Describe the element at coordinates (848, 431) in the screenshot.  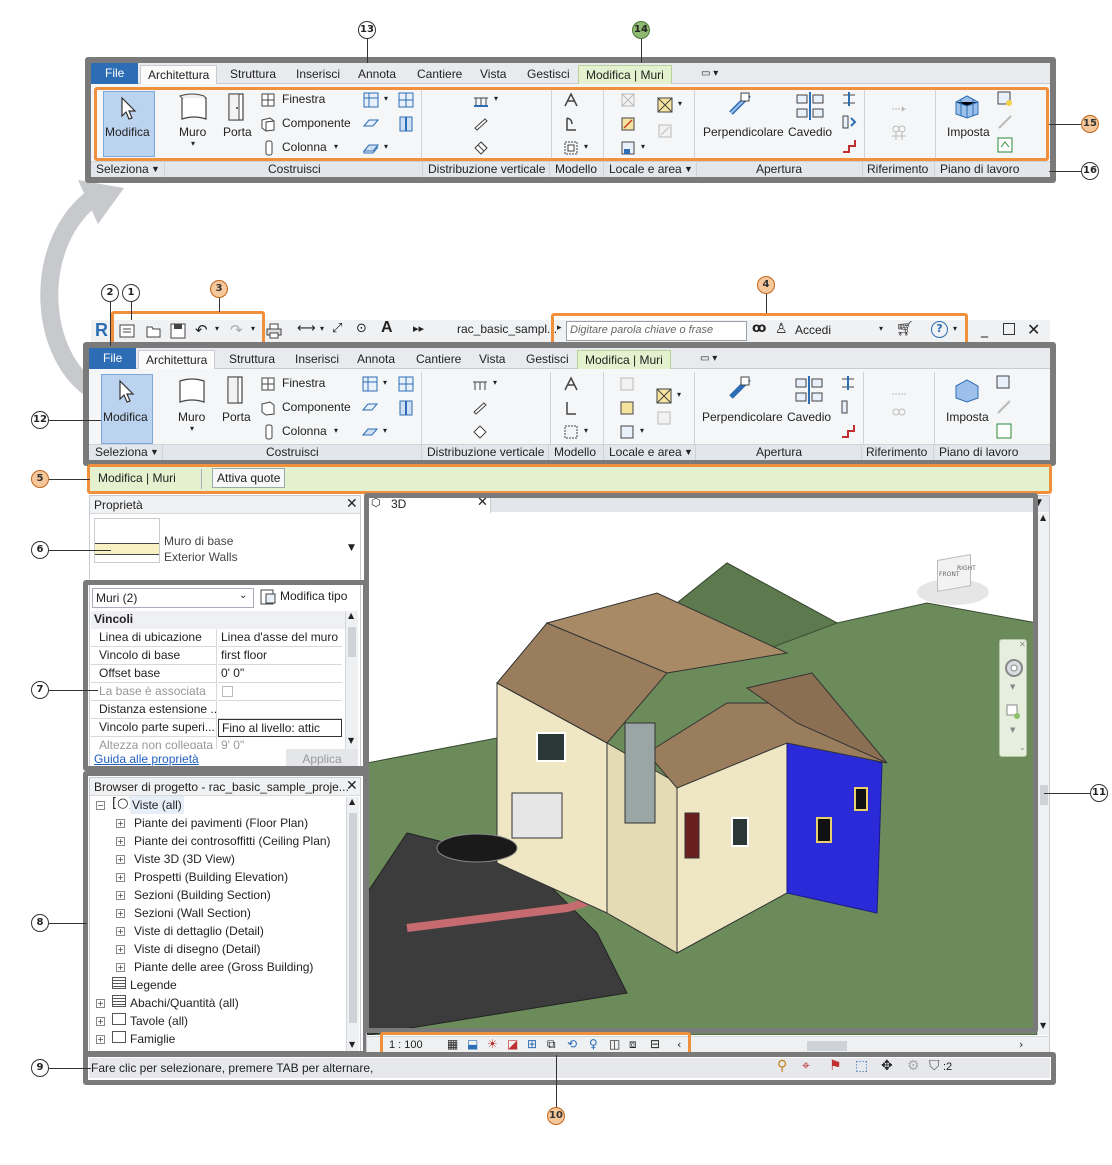
I see `dormer-opening-icon-main` at that location.